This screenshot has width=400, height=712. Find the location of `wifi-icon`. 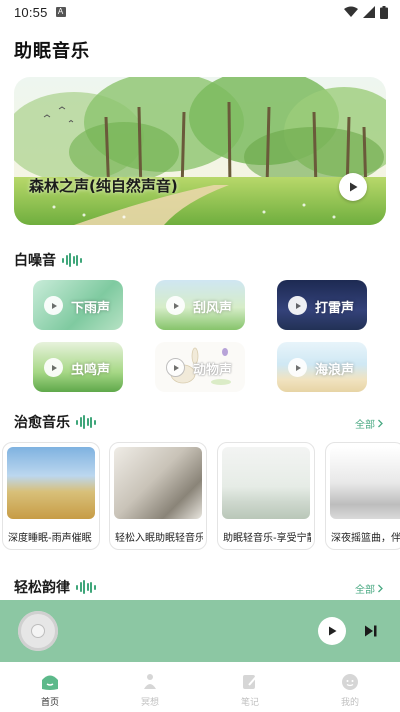

wifi-icon is located at coordinates (351, 11).